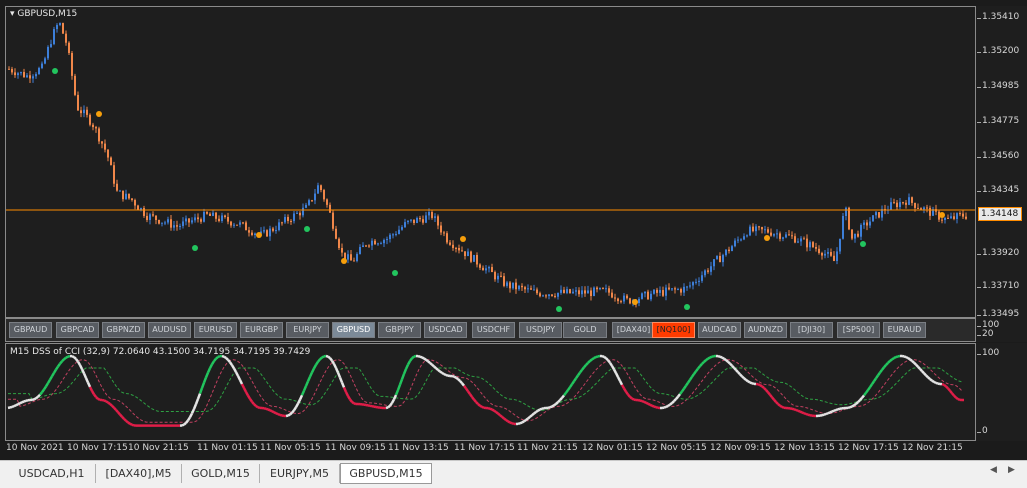 The width and height of the screenshot is (1027, 488). What do you see at coordinates (673, 330) in the screenshot?
I see `symbol-button-nq100: [NQ100]` at bounding box center [673, 330].